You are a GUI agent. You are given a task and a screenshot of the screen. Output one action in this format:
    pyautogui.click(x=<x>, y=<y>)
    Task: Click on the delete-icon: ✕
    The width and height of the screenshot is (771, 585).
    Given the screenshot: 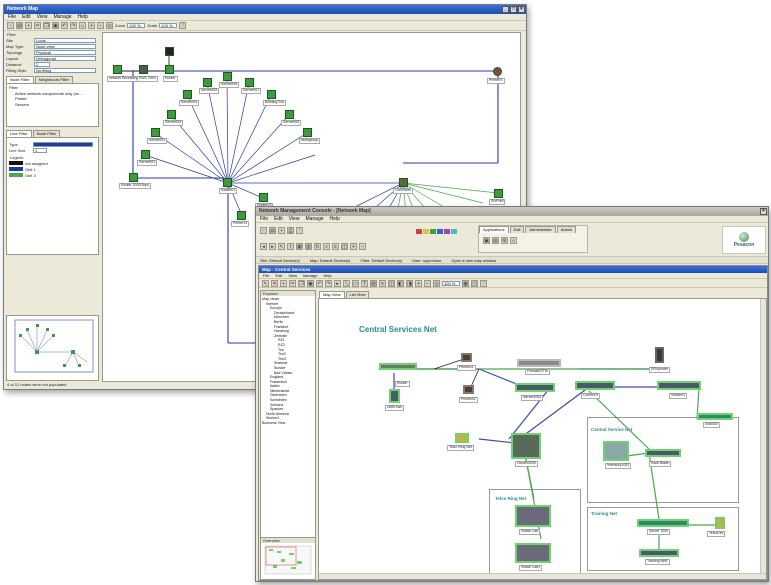 What is the action you would take?
    pyautogui.click(x=274, y=283)
    